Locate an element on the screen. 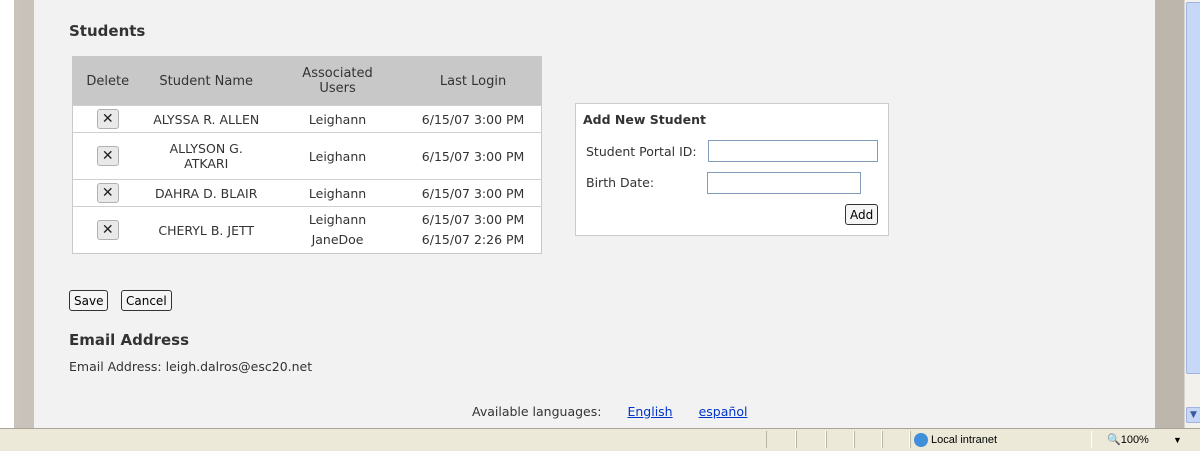  associated-users-cell: Leighann JaneDoe is located at coordinates (337, 230).